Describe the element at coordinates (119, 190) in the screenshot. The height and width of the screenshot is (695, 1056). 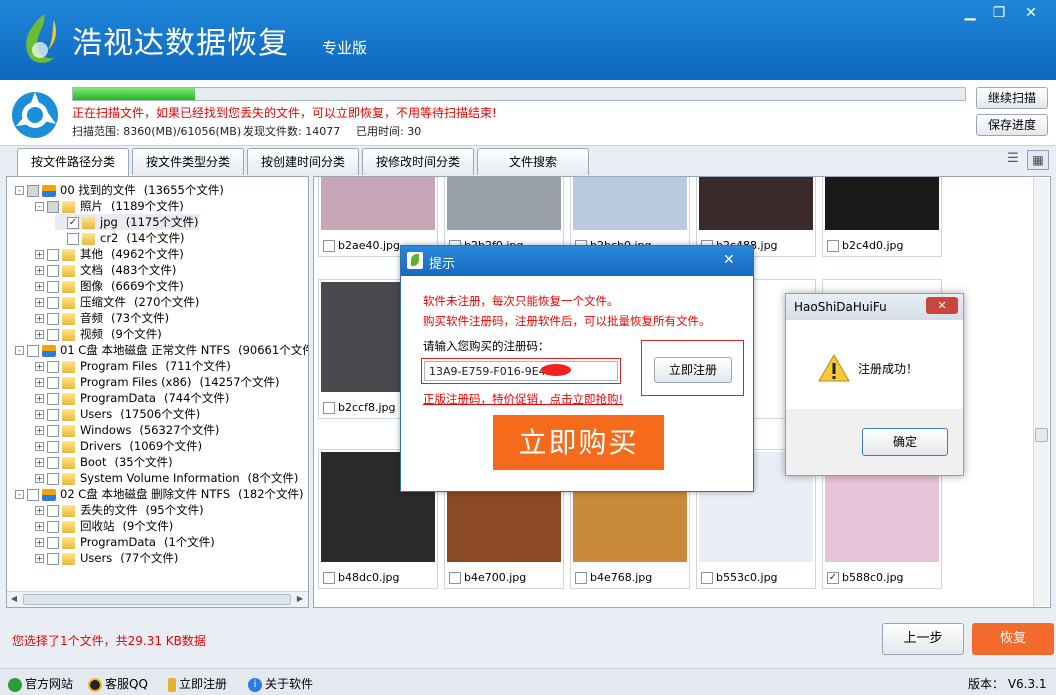
I see `tree-item: - 00 找到的文件 (13655个文件)` at that location.